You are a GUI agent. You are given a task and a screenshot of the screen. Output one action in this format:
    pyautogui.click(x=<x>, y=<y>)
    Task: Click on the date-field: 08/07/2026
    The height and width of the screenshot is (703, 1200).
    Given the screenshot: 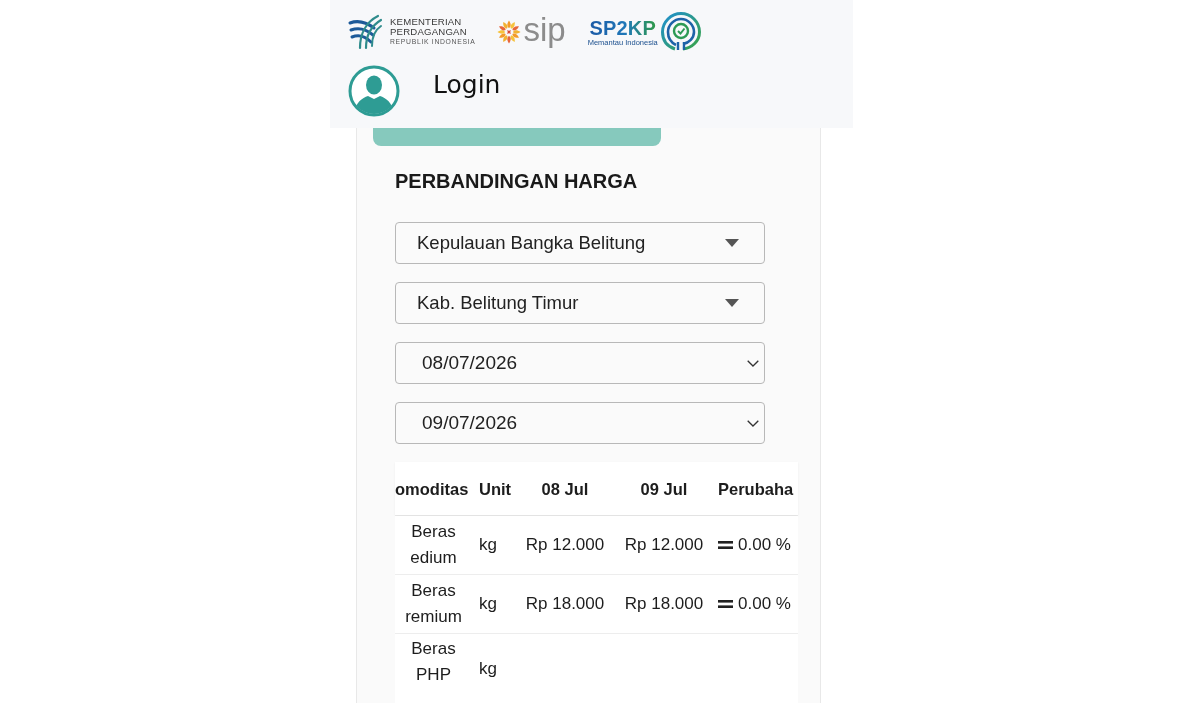 What is the action you would take?
    pyautogui.click(x=580, y=363)
    